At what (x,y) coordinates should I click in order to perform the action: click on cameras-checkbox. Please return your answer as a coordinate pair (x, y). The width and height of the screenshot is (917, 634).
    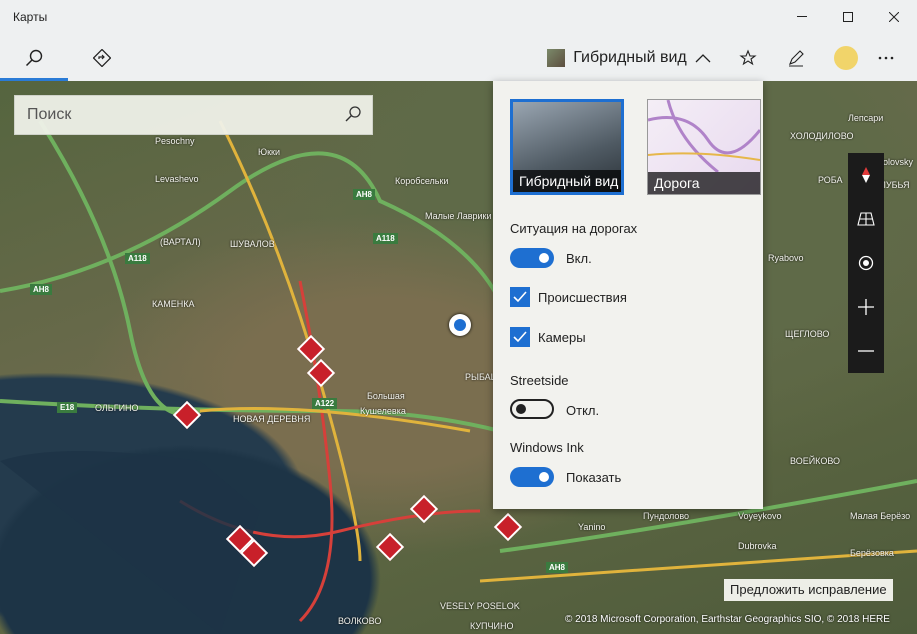
    Looking at the image, I should click on (520, 337).